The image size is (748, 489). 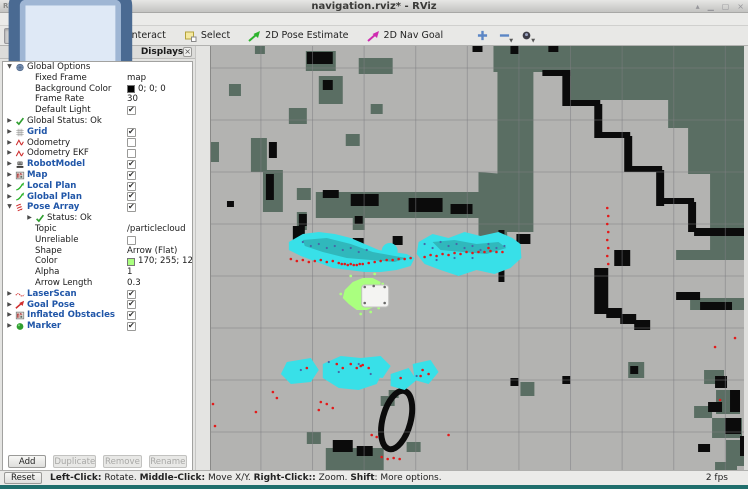 What do you see at coordinates (97, 294) in the screenshot?
I see `tree-row-laserscan: ▶ LaserScan` at bounding box center [97, 294].